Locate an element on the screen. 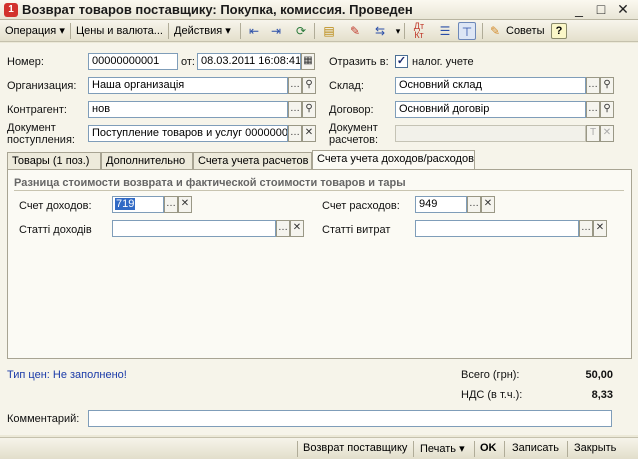 This screenshot has width=638, height=459. expense-items-label: Статті витрат is located at coordinates (356, 230).